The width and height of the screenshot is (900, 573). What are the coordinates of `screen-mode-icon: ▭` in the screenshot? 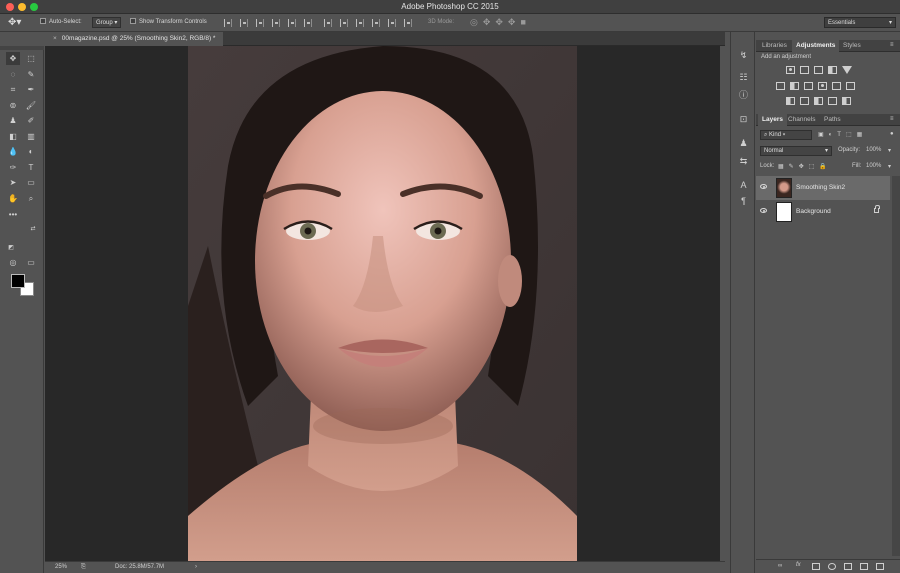 It's located at (31, 262).